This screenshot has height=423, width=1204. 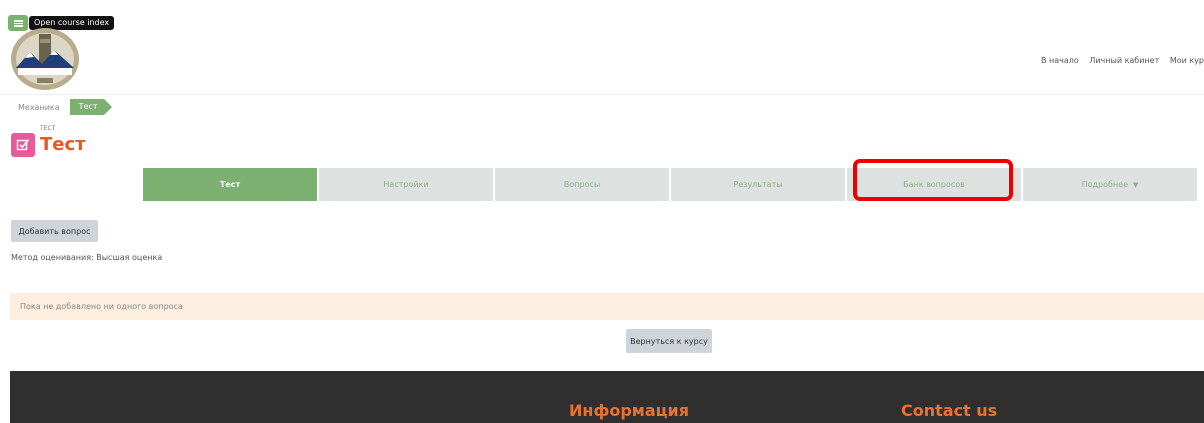 What do you see at coordinates (87, 257) in the screenshot?
I see `grading-method-text: Метод оценивания: Высшая оценка` at bounding box center [87, 257].